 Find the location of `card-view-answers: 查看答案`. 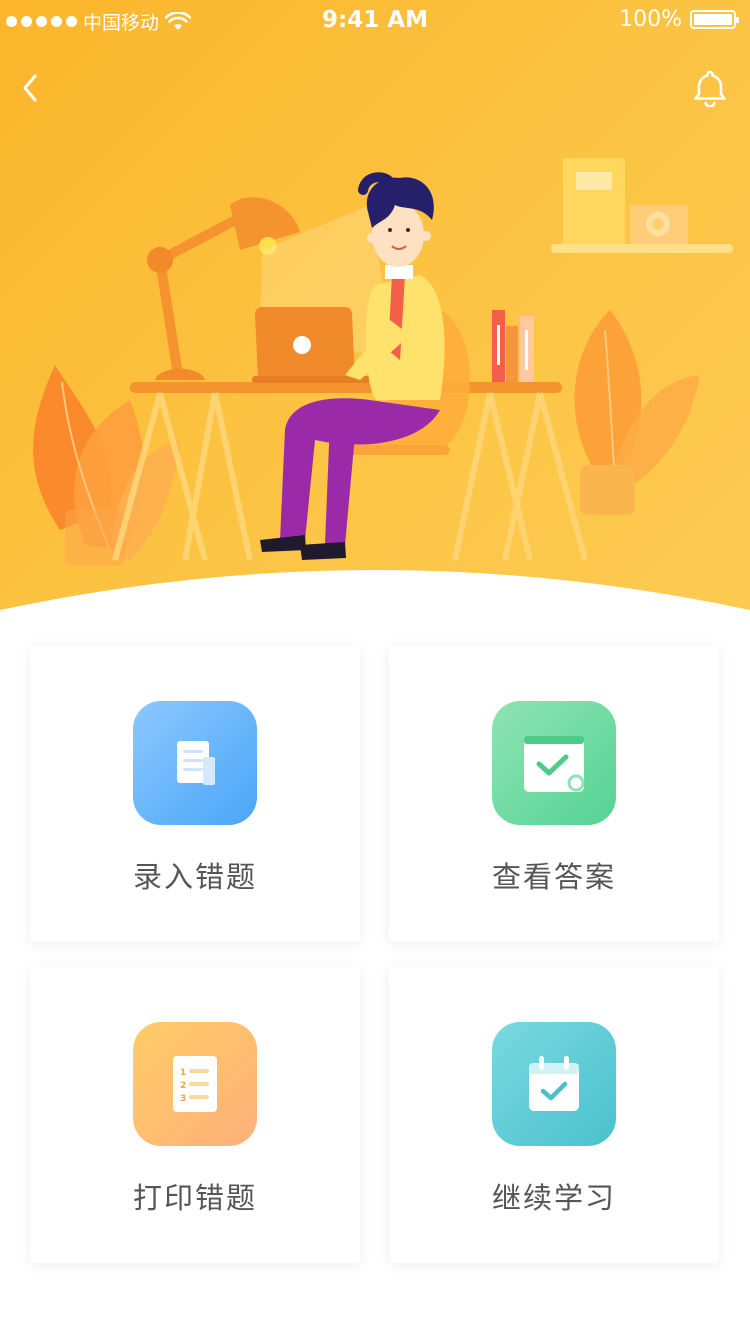

card-view-answers: 查看答案 is located at coordinates (554, 794).